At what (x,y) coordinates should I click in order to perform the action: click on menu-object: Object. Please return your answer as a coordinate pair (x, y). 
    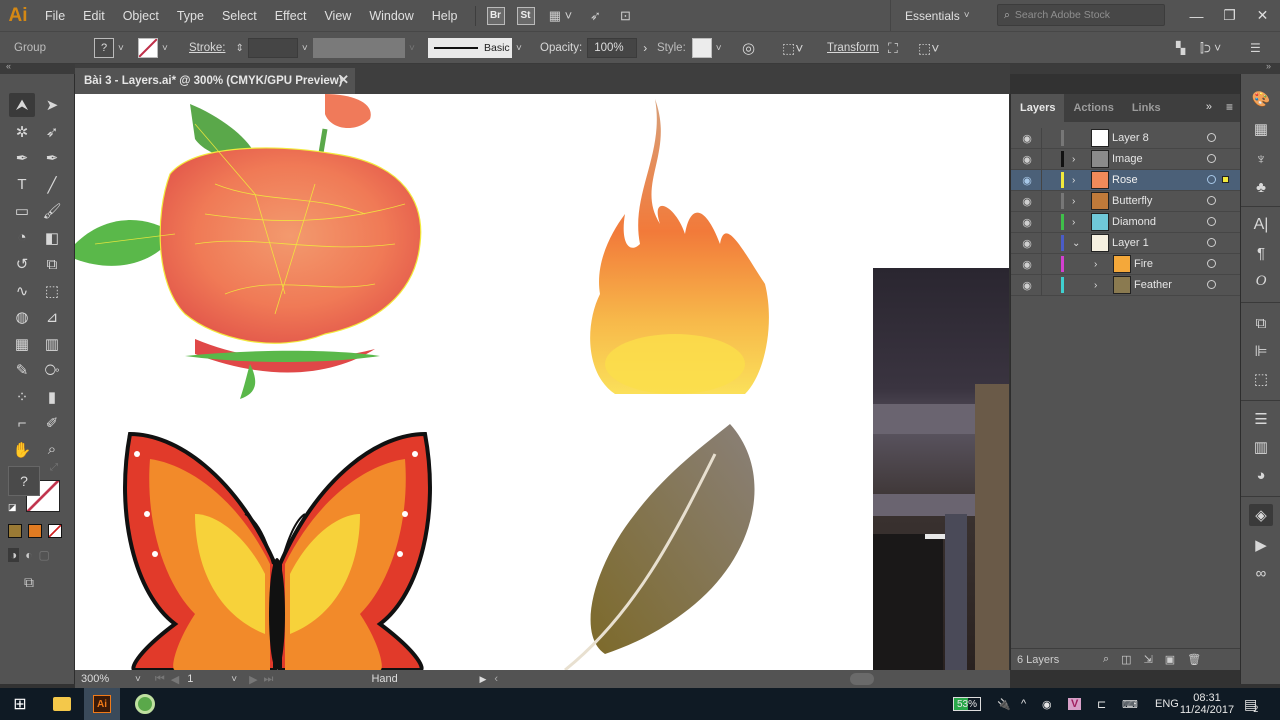
    Looking at the image, I should click on (141, 16).